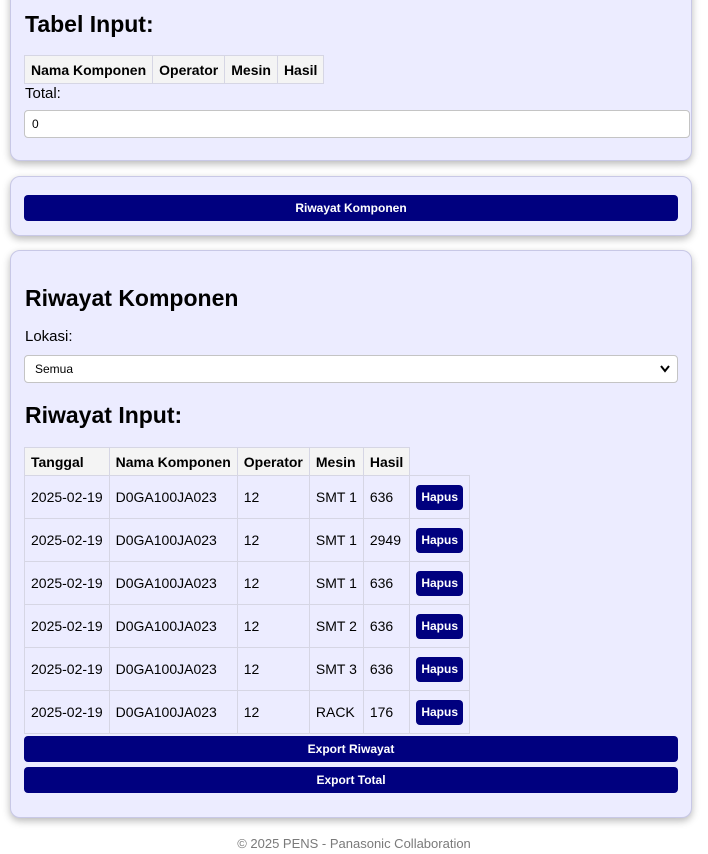 The image size is (708, 854). What do you see at coordinates (43, 93) in the screenshot?
I see `total-label: Total:` at bounding box center [43, 93].